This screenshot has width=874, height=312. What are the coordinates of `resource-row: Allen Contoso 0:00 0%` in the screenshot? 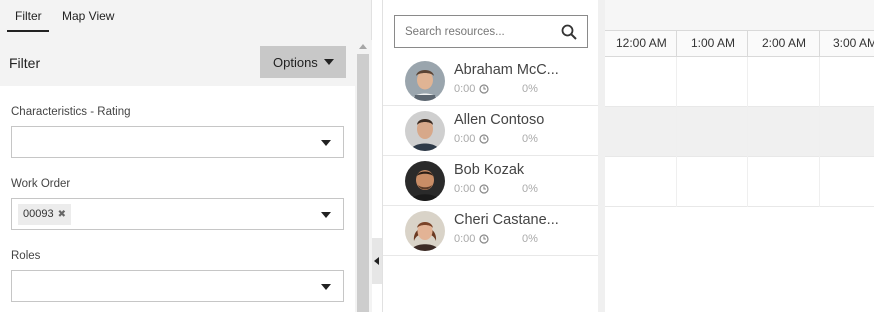 It's located at (491, 131).